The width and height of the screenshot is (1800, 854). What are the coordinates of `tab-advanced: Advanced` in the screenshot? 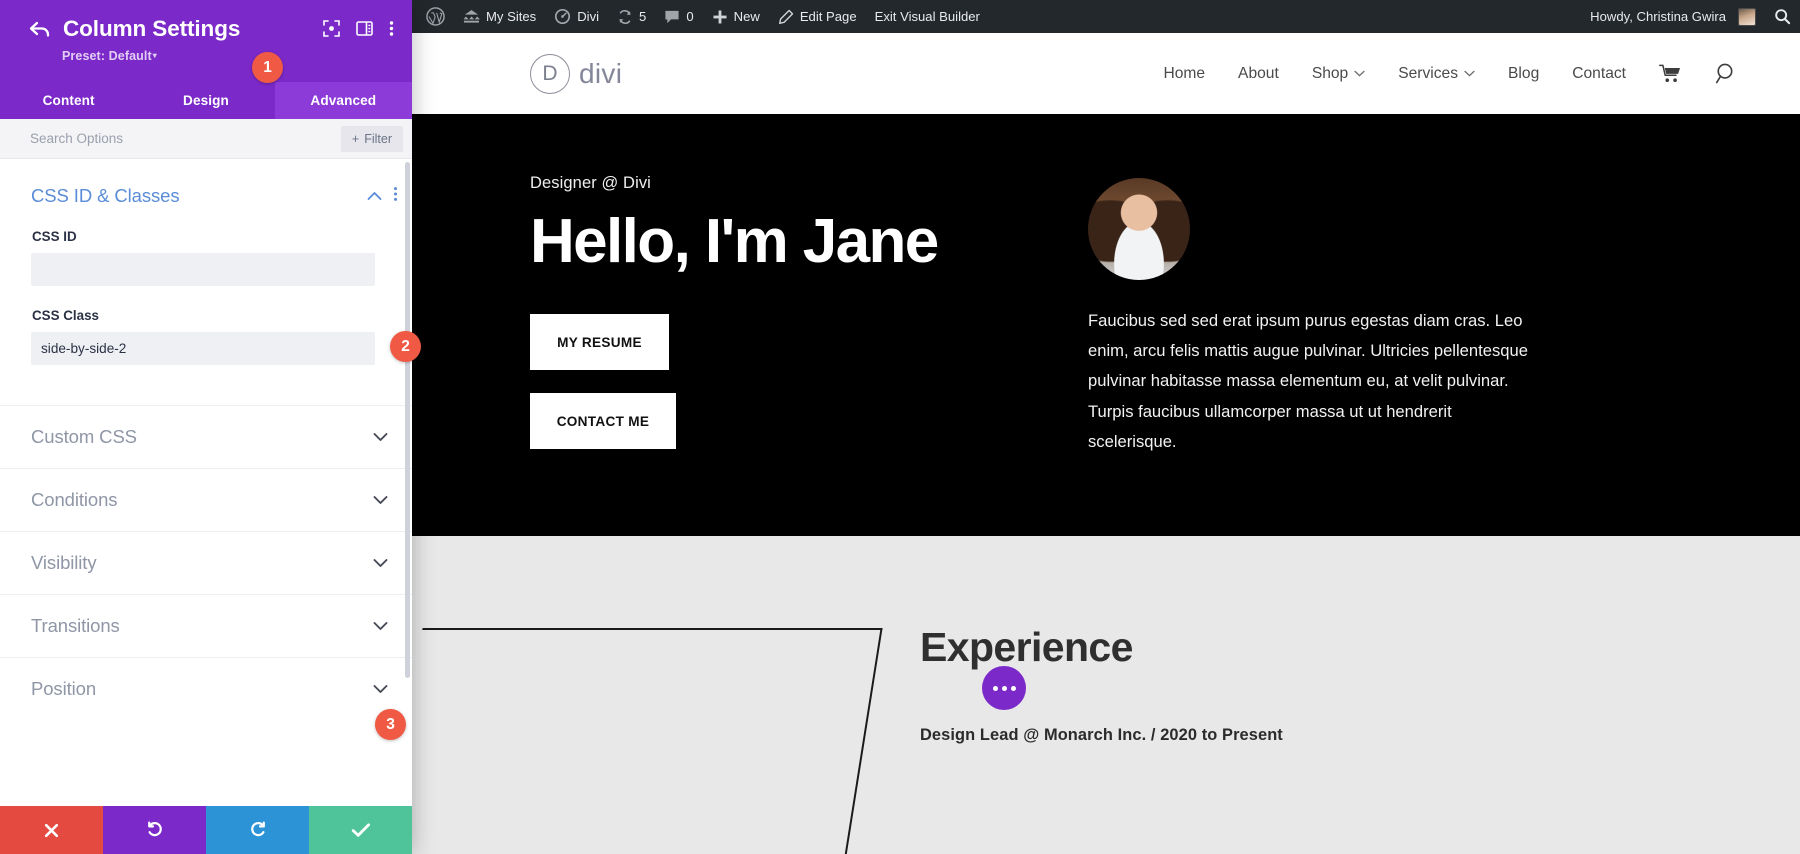 It's located at (343, 100).